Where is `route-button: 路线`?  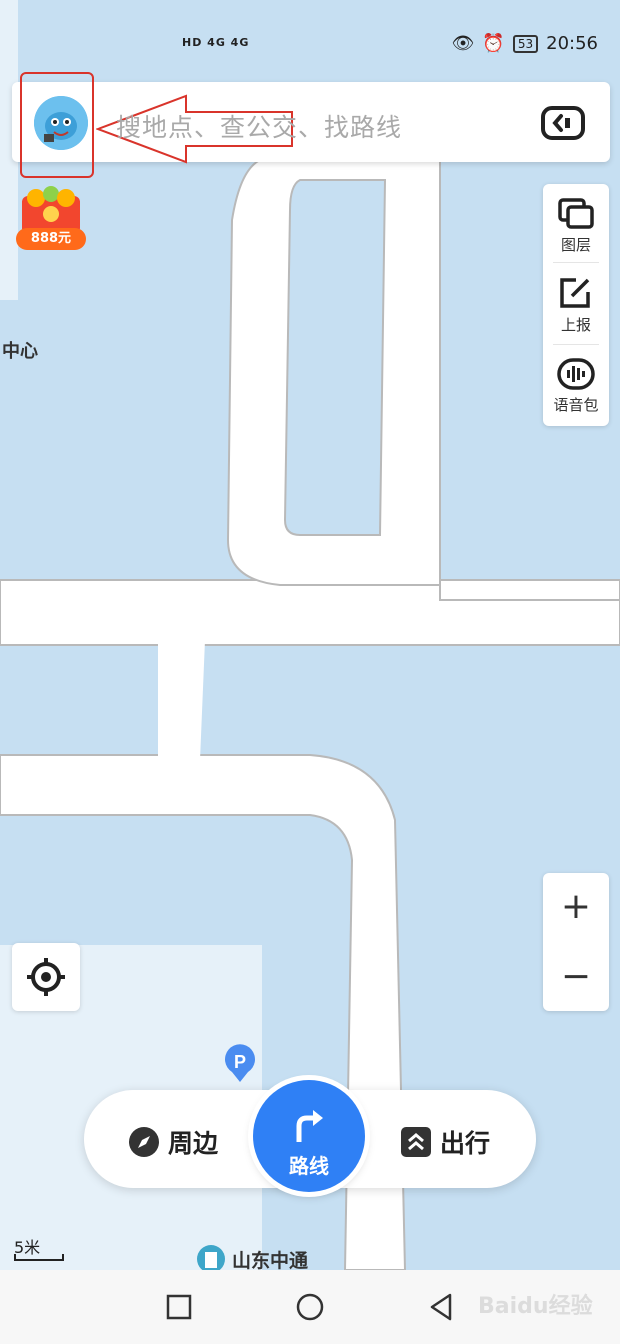
route-button: 路线 is located at coordinates (309, 1136).